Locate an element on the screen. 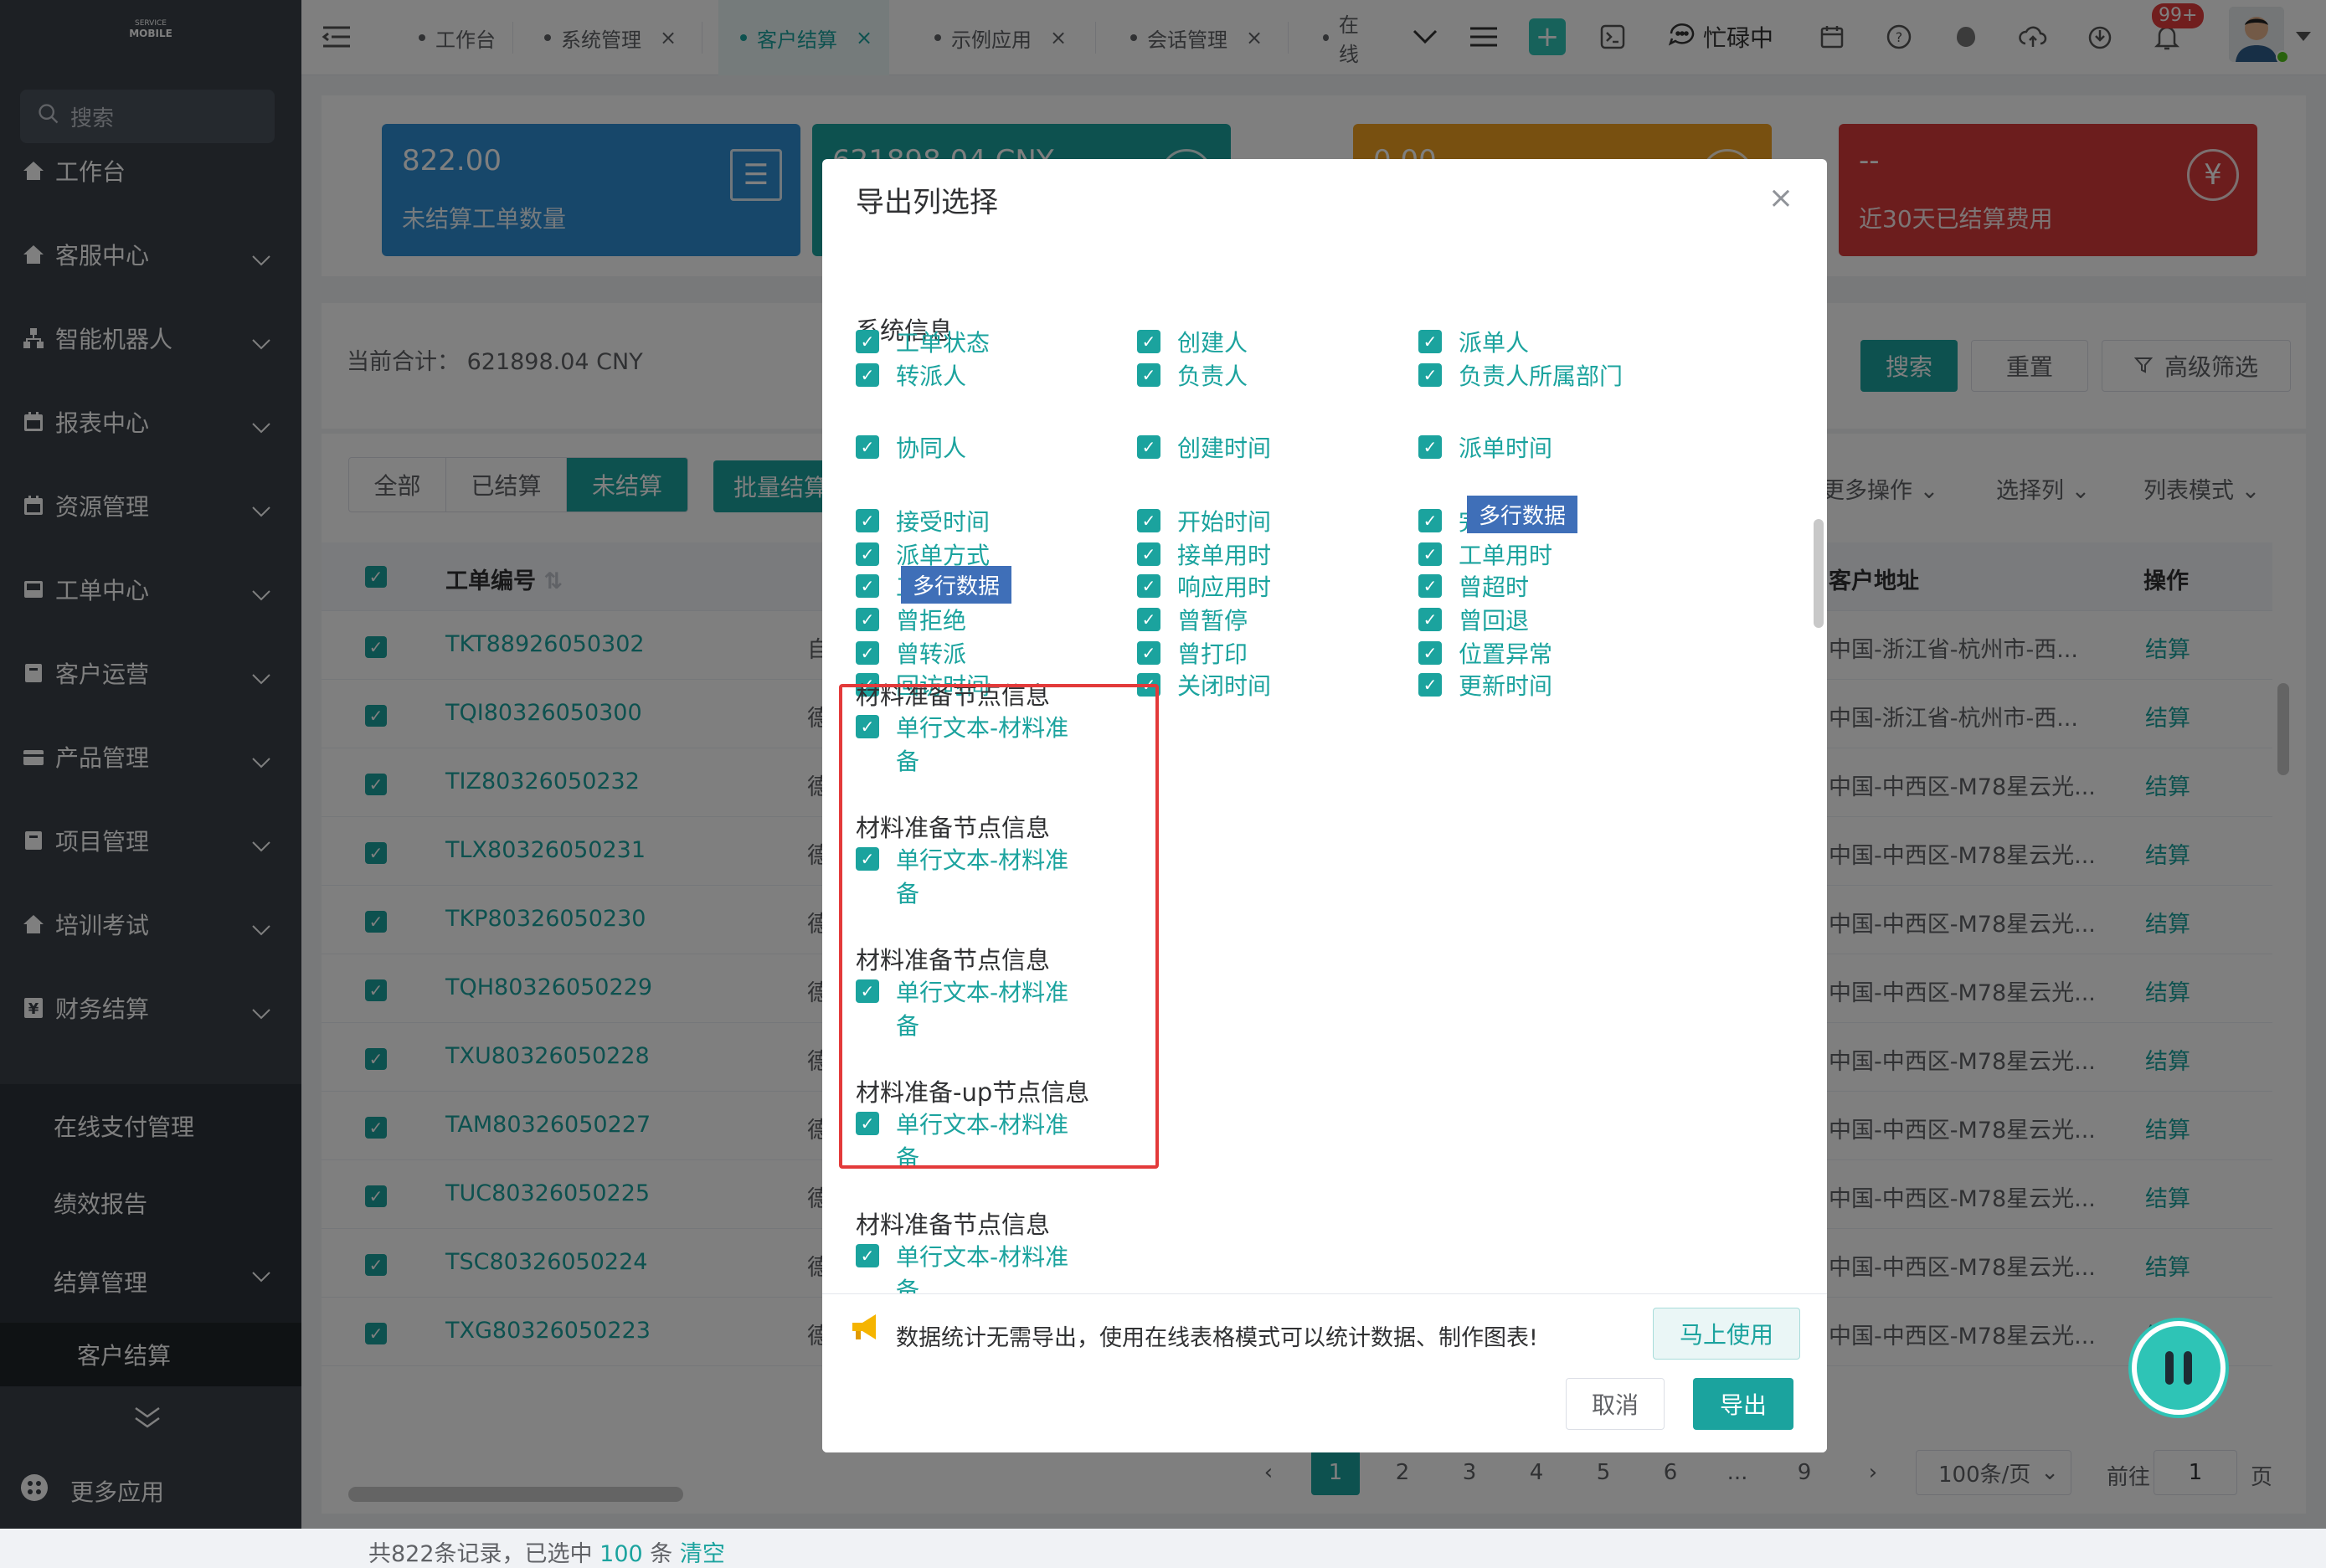  column-checkbox: ✓ 更新时间 is located at coordinates (1530, 686).